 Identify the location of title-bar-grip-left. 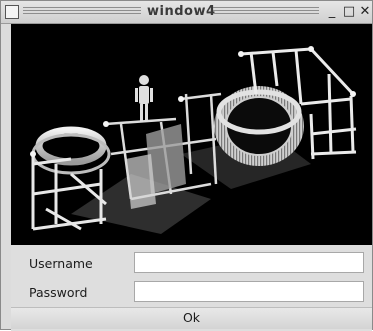
(82, 11).